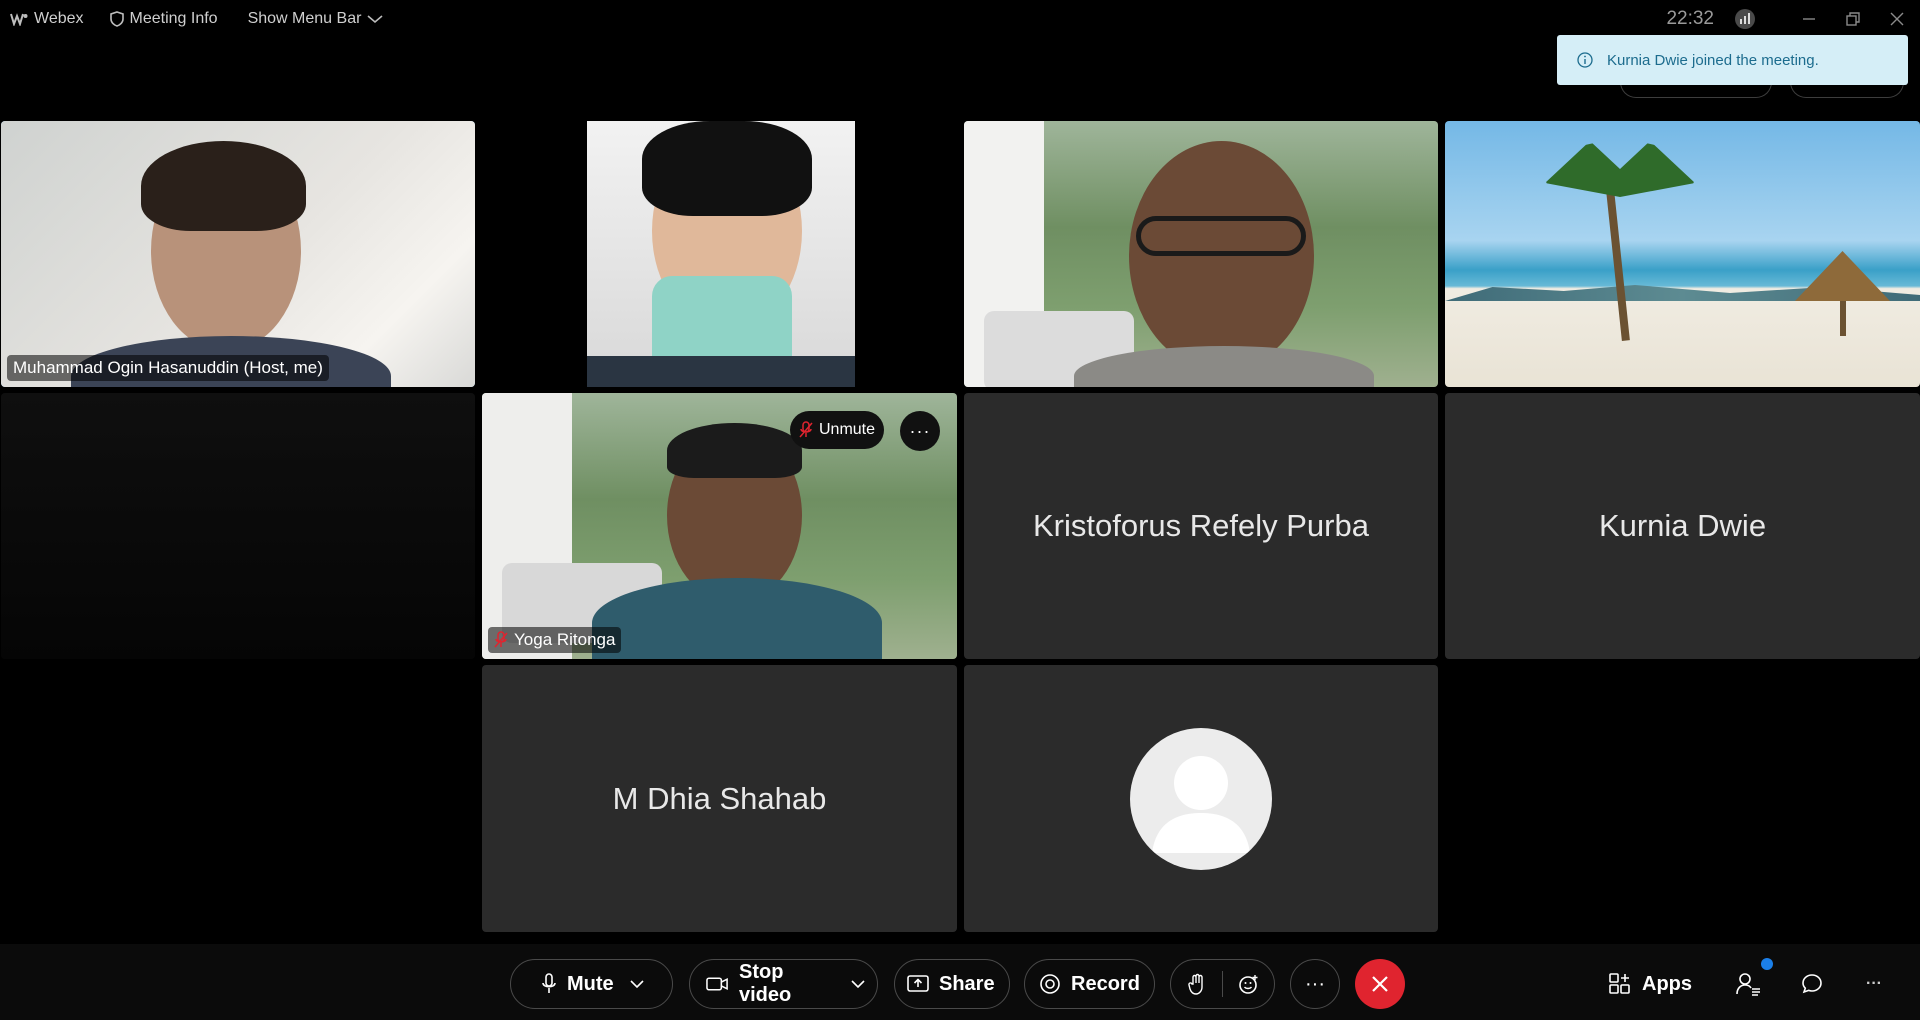  I want to click on yoga-video, so click(719, 526).